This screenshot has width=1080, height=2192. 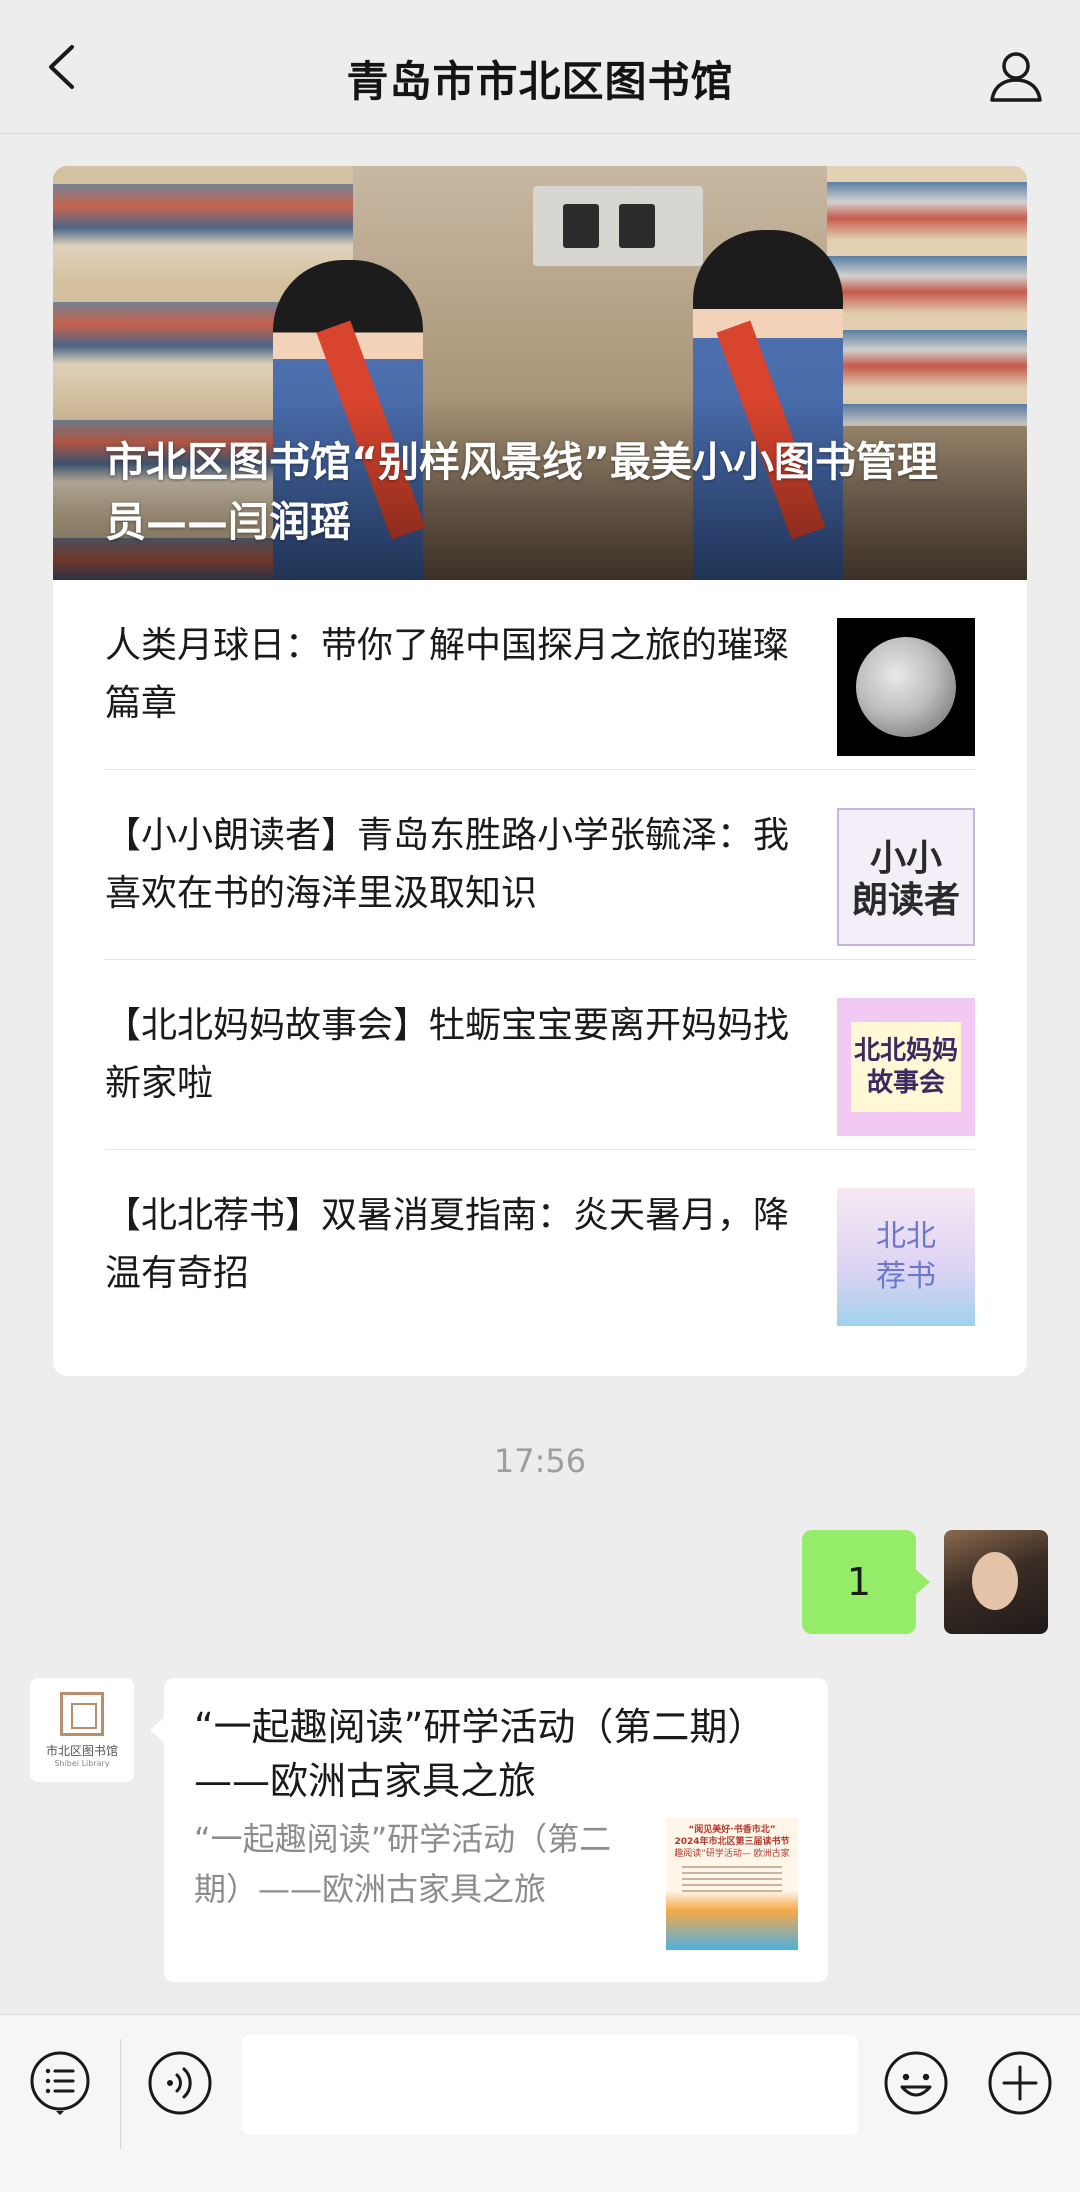 I want to click on voice-icon, so click(x=180, y=2083).